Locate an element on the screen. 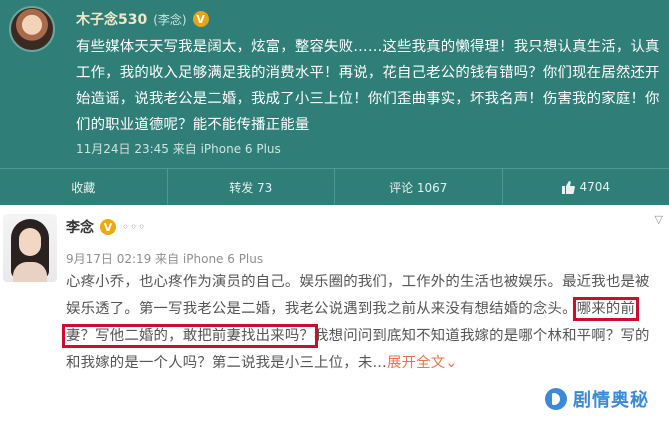  favorite-label: 收藏 is located at coordinates (83, 187).